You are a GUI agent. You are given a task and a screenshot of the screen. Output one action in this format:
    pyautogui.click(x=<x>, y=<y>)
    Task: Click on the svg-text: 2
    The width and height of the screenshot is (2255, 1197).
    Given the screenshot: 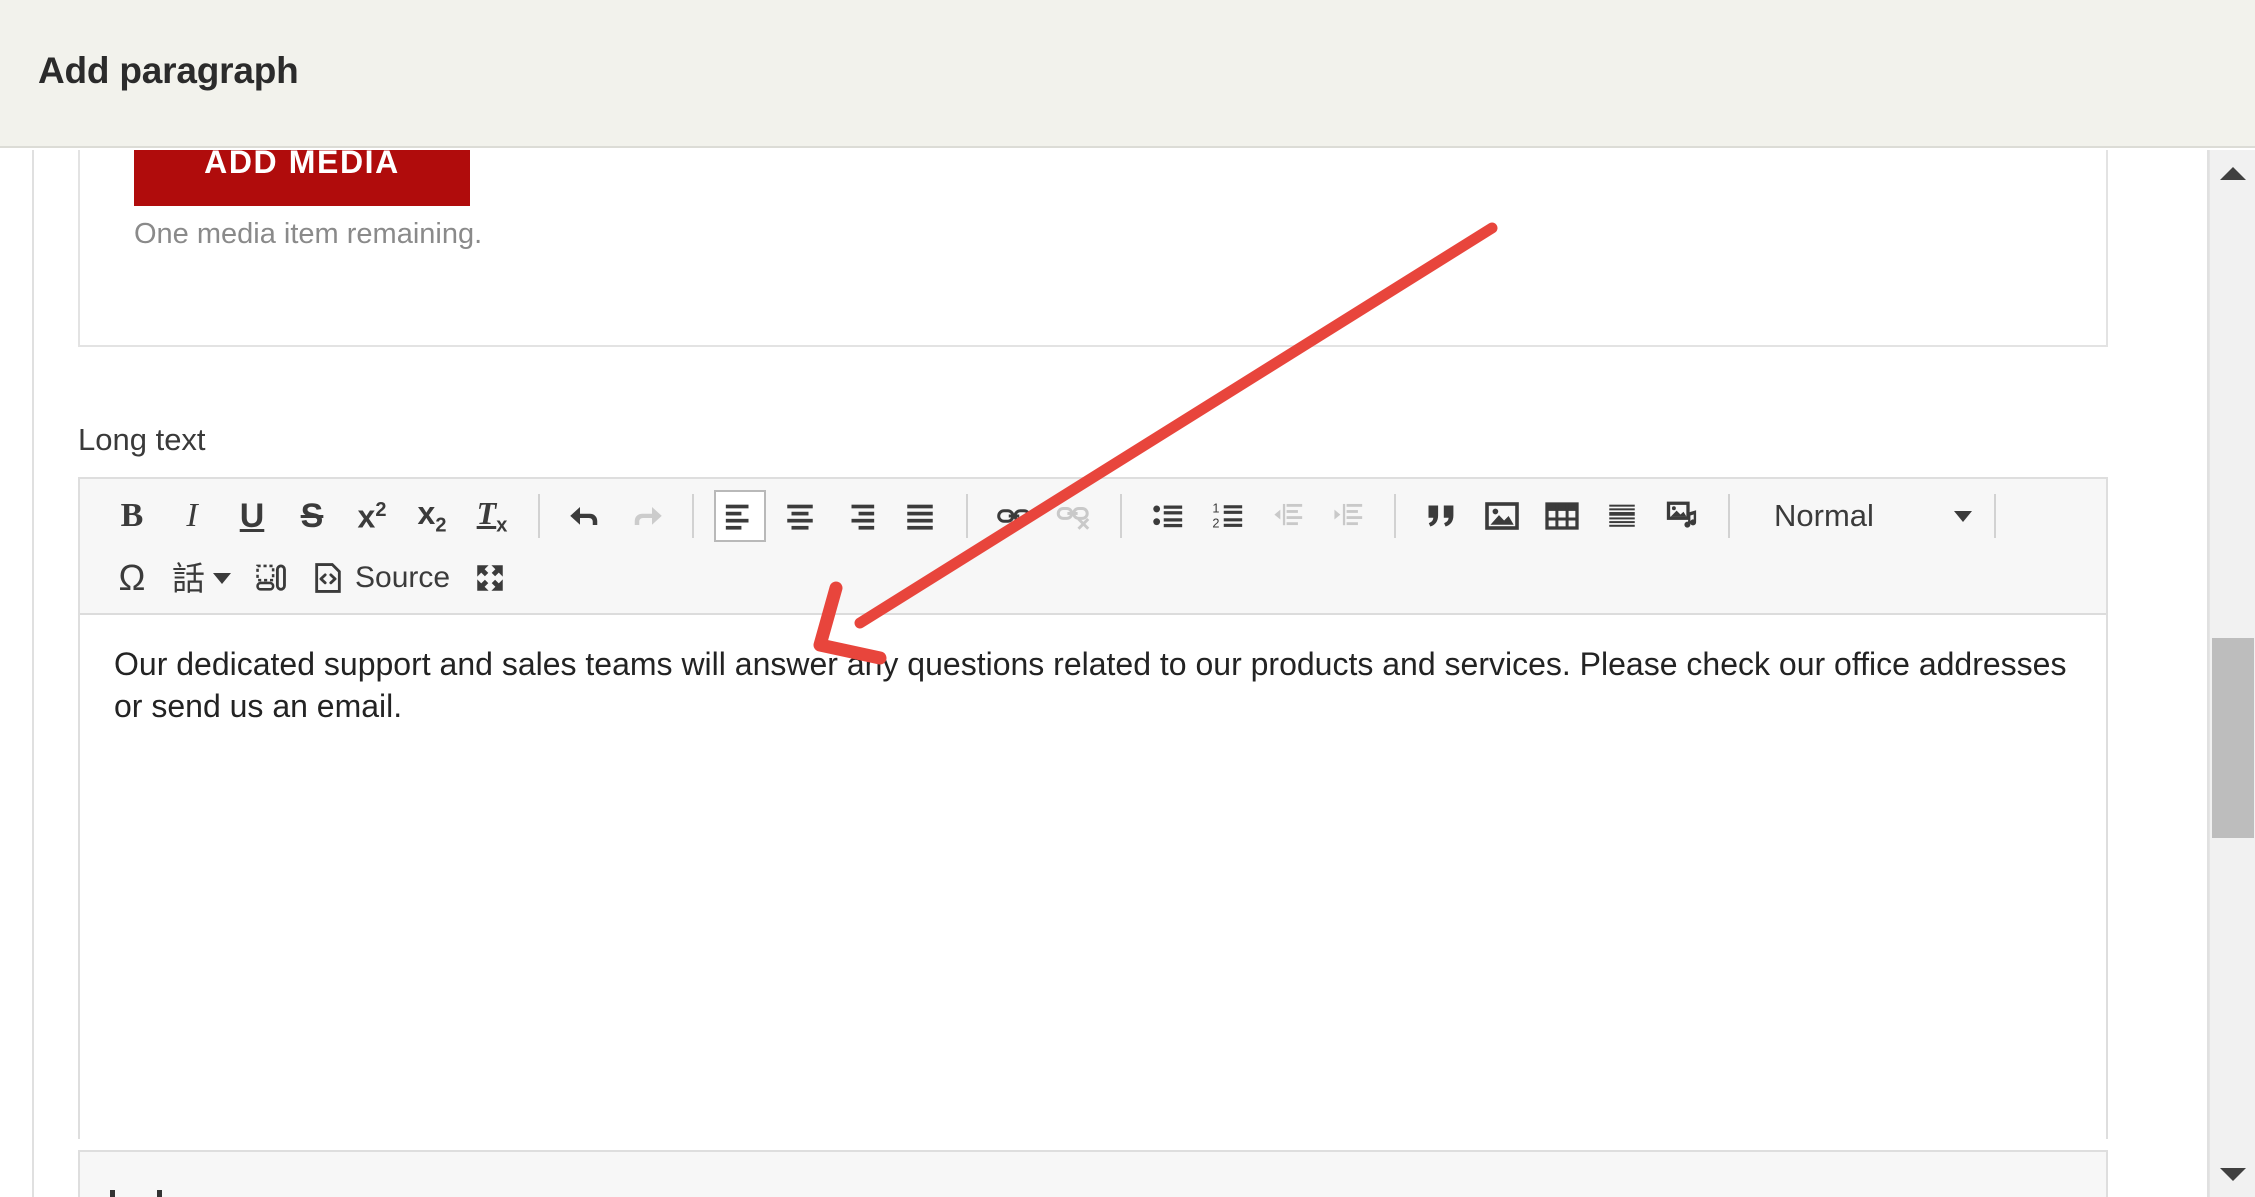 What is the action you would take?
    pyautogui.click(x=1215, y=522)
    